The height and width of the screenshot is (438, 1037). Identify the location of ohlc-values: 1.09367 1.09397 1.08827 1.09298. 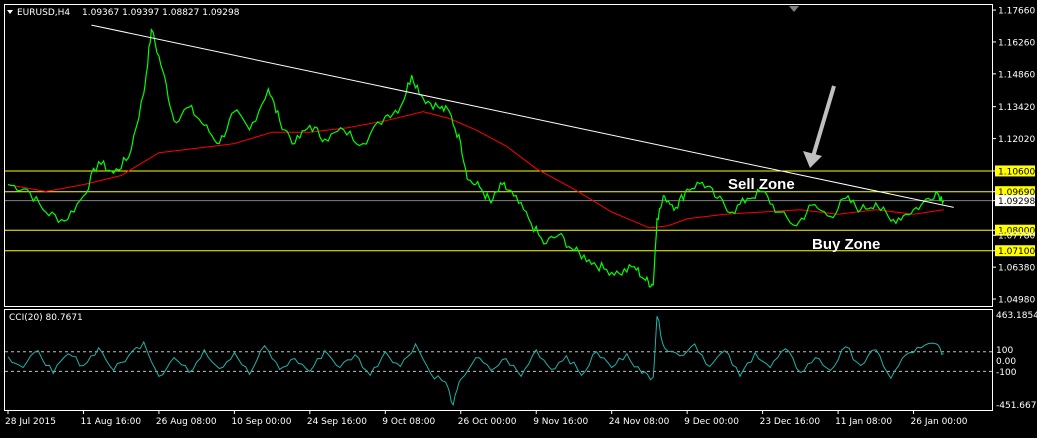
(161, 13).